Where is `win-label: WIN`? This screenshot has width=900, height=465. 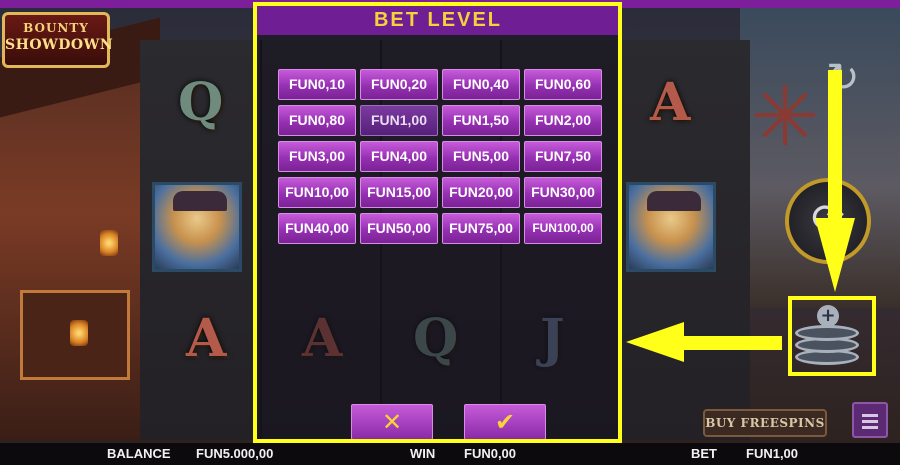
win-label: WIN is located at coordinates (423, 453).